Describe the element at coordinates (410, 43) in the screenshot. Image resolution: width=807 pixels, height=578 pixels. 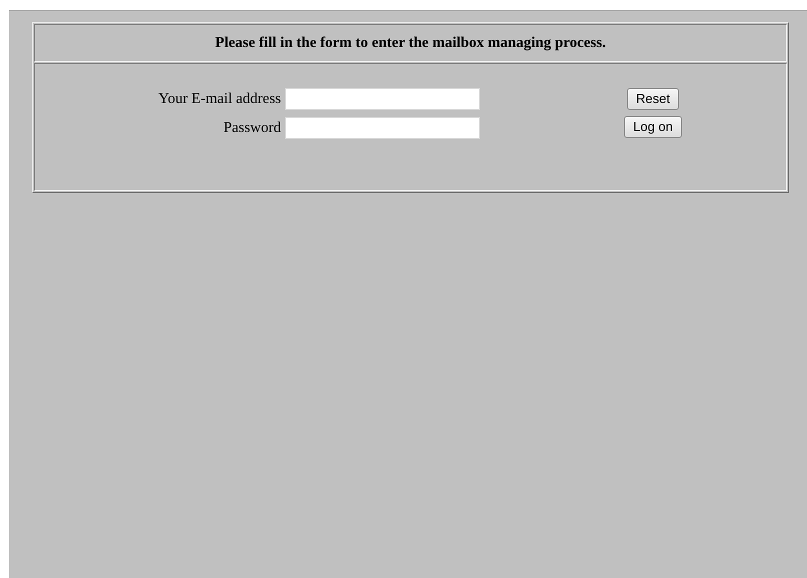
I see `form-heading: Please fill in the form to enter the mailbox managing process.` at that location.